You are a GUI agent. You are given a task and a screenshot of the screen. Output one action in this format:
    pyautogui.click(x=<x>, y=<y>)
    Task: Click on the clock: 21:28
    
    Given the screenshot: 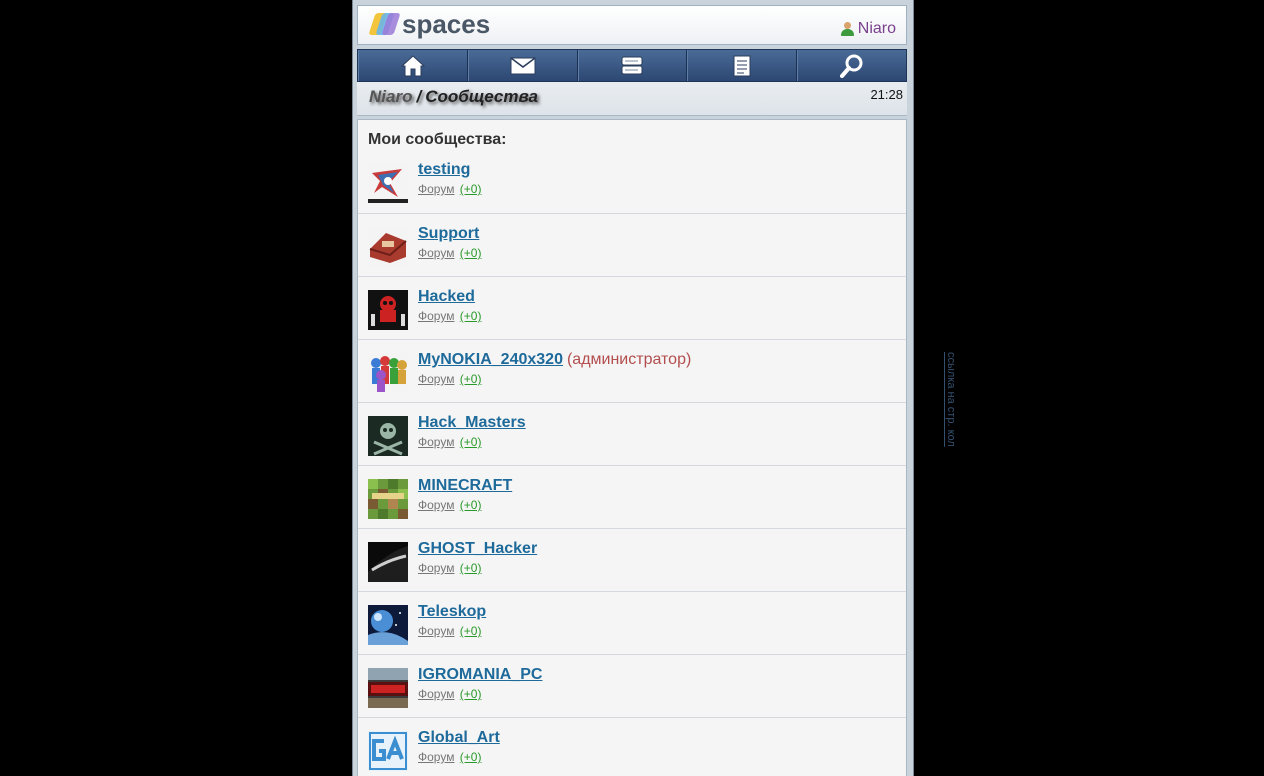 What is the action you would take?
    pyautogui.click(x=886, y=94)
    